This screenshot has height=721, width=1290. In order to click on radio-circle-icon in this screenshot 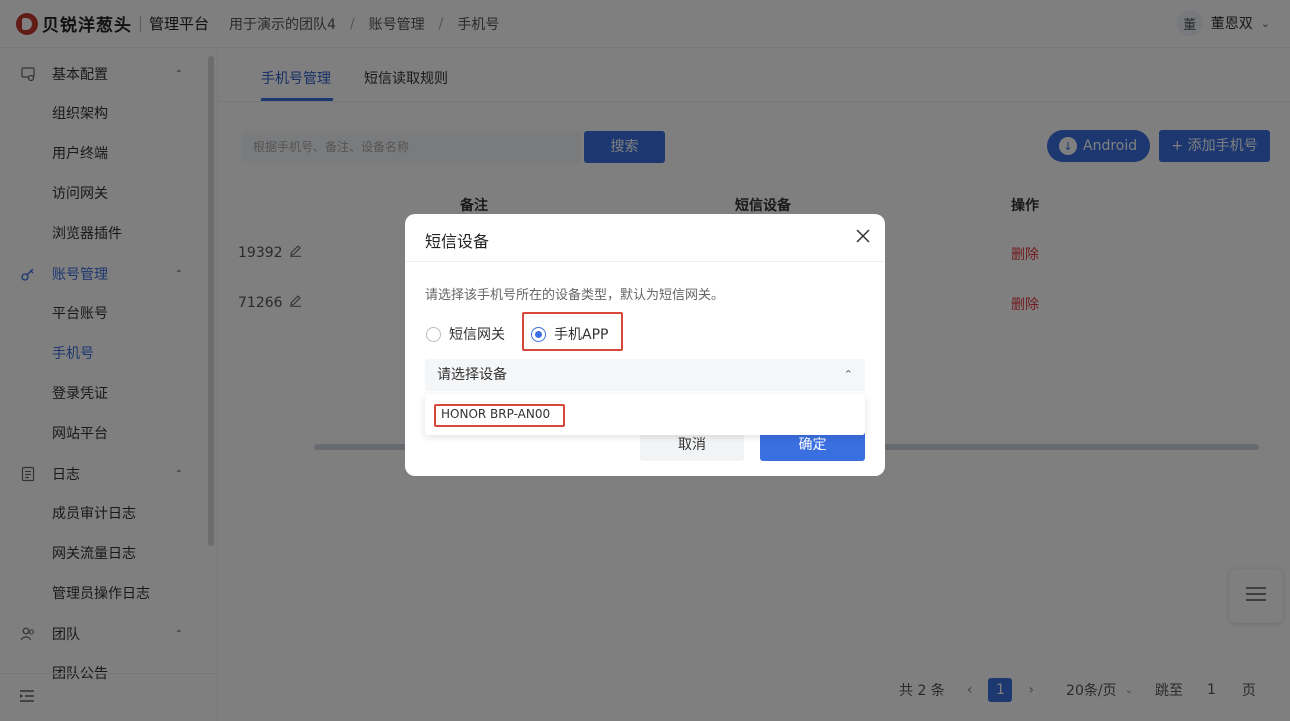, I will do `click(433, 334)`.